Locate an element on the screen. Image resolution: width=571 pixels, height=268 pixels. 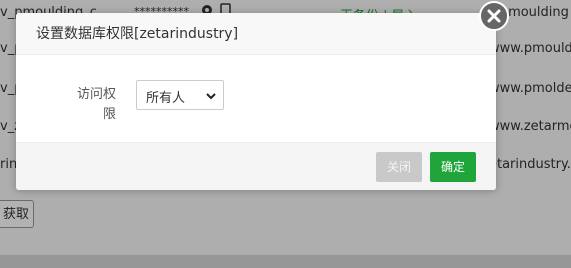
dialog-title: 设置数据库权限[zetarindustry] is located at coordinates (256, 34).